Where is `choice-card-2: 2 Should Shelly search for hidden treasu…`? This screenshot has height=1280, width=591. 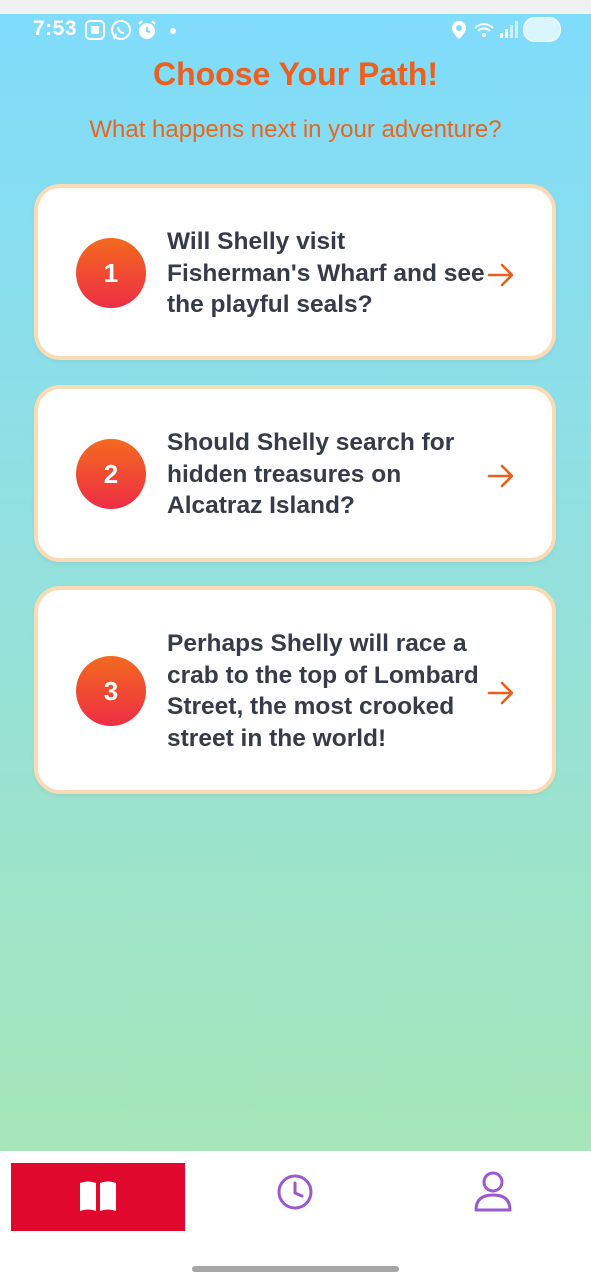
choice-card-2: 2 Should Shelly search for hidden treasu… is located at coordinates (295, 473).